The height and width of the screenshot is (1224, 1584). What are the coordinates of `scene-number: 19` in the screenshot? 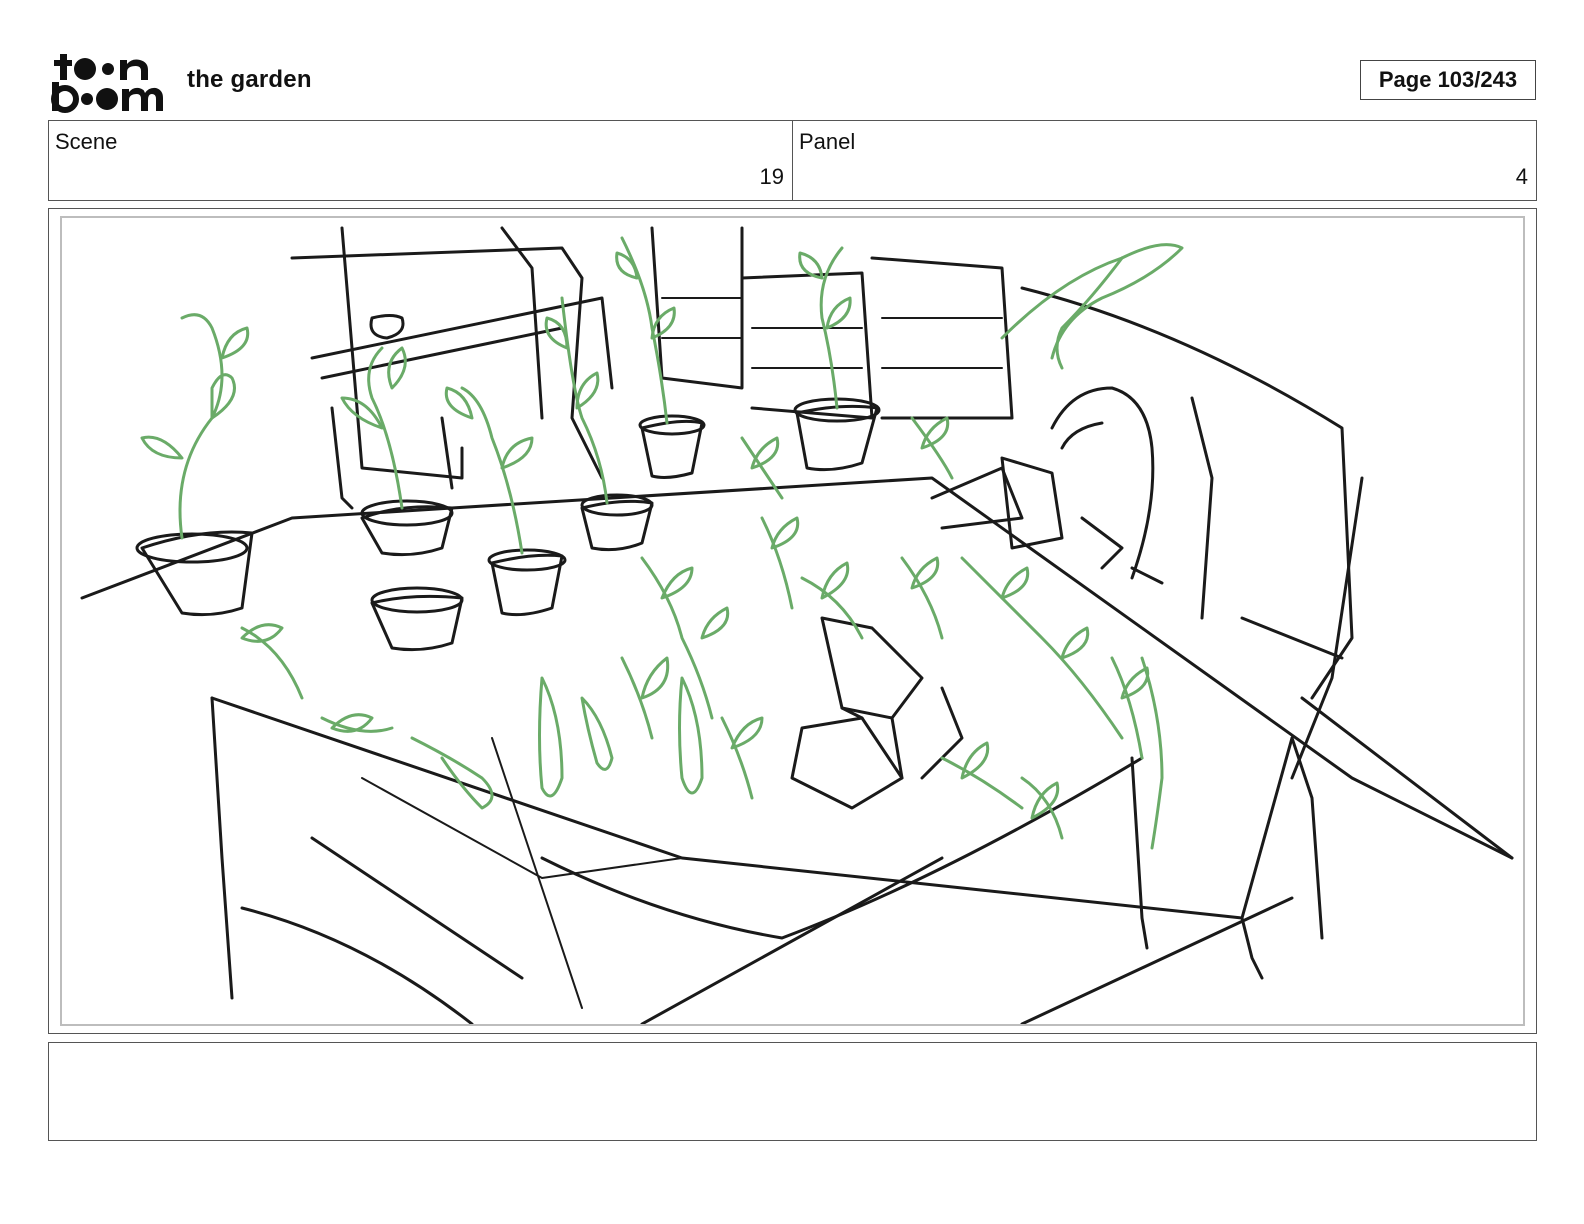 It's located at (771, 176).